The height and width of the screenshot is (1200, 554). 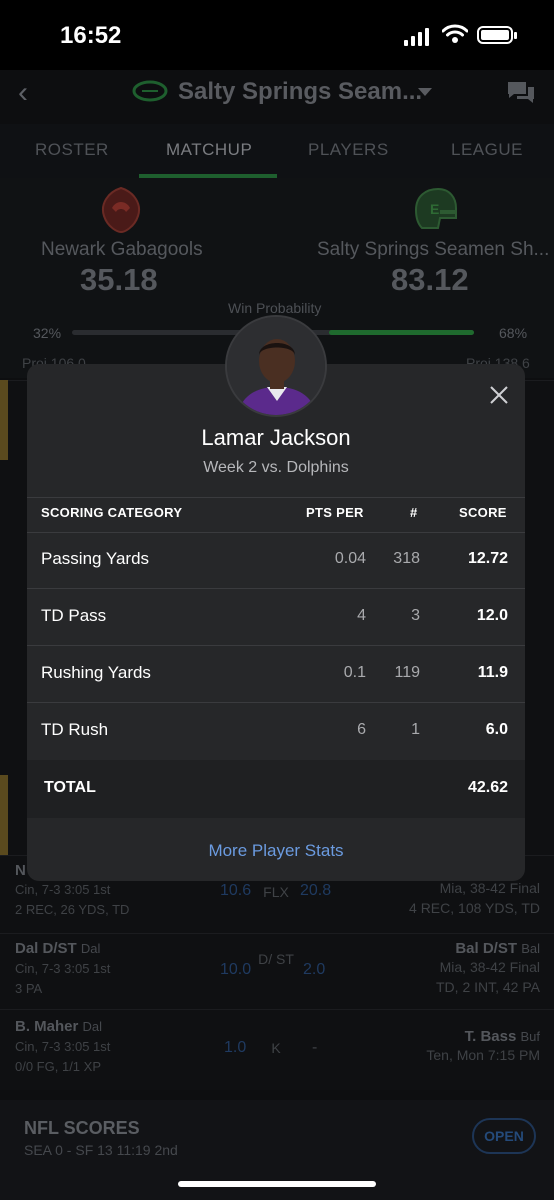 What do you see at coordinates (91, 35) in the screenshot?
I see `status-time: 16:52` at bounding box center [91, 35].